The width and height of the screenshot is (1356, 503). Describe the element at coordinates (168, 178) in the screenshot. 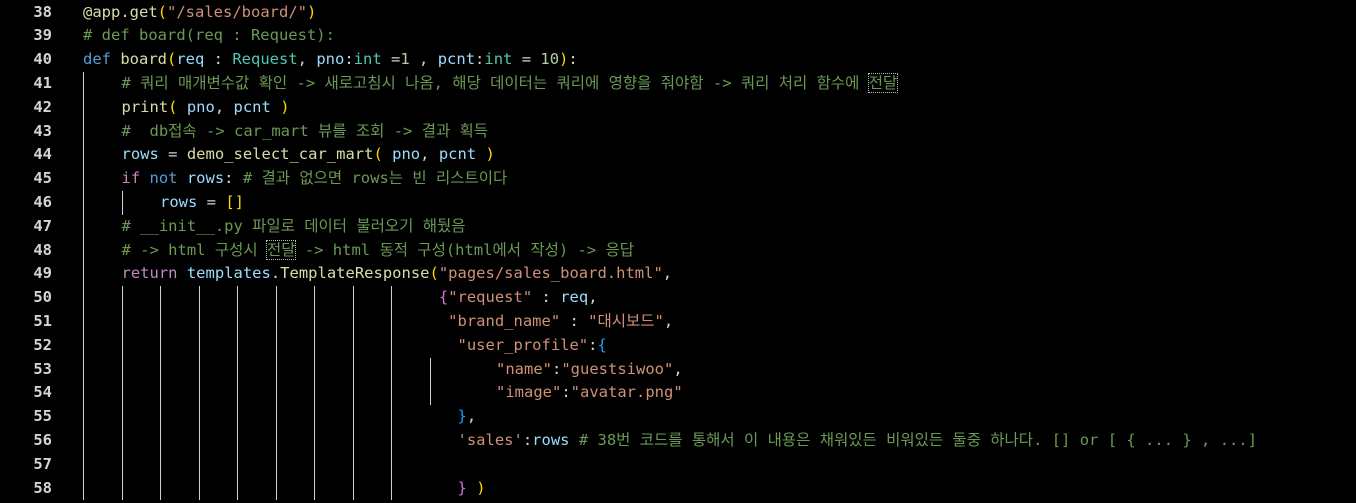

I see `code-token: not` at that location.